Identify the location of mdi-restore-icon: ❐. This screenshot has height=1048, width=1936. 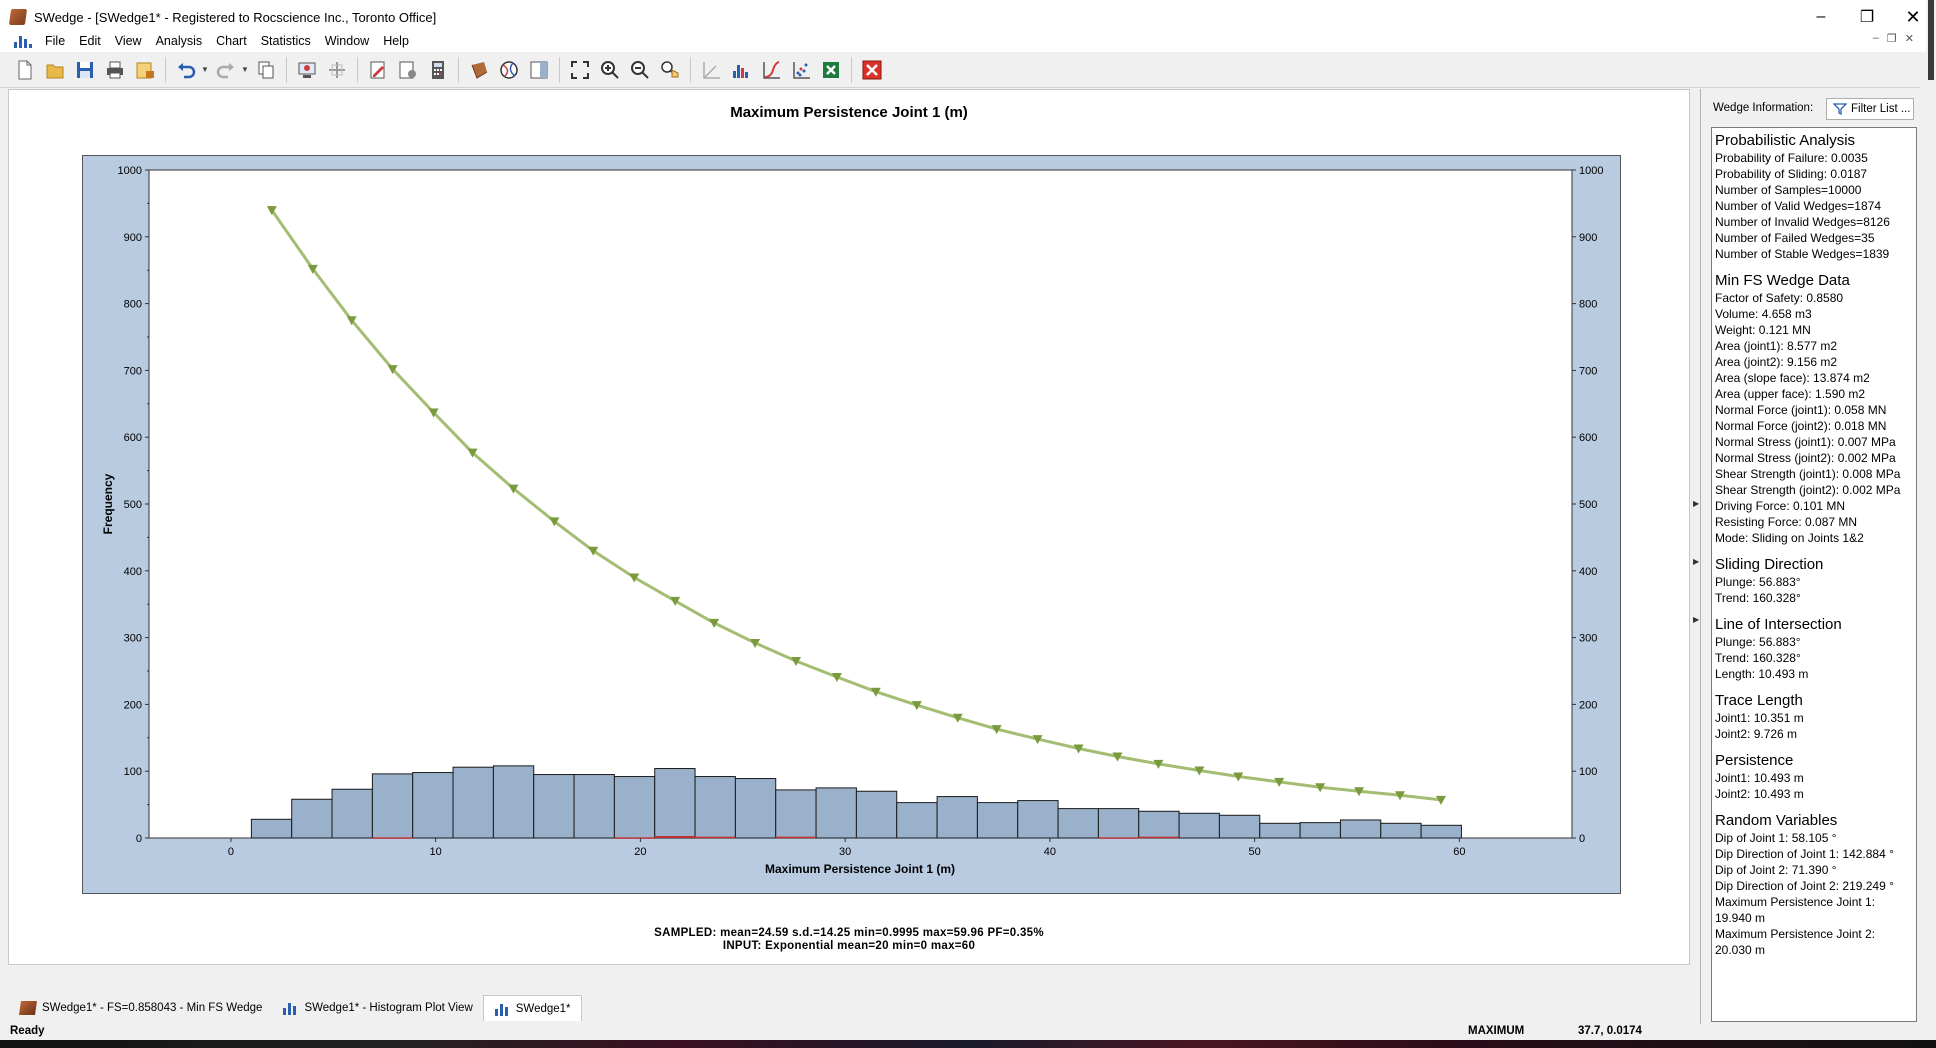
(1892, 38).